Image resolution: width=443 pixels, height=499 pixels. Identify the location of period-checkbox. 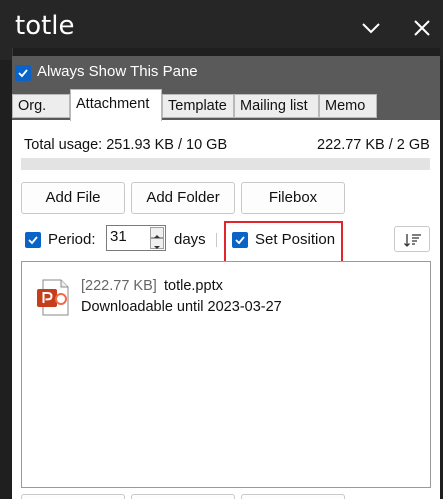
(33, 240).